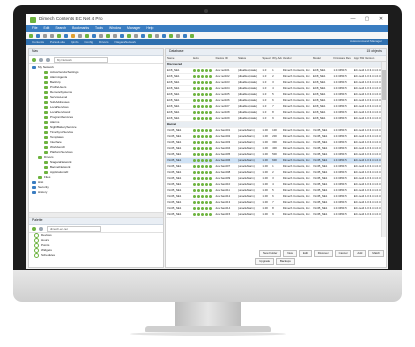 The image size is (415, 347). What do you see at coordinates (60, 28) in the screenshot?
I see `menu-item-search: Search` at bounding box center [60, 28].